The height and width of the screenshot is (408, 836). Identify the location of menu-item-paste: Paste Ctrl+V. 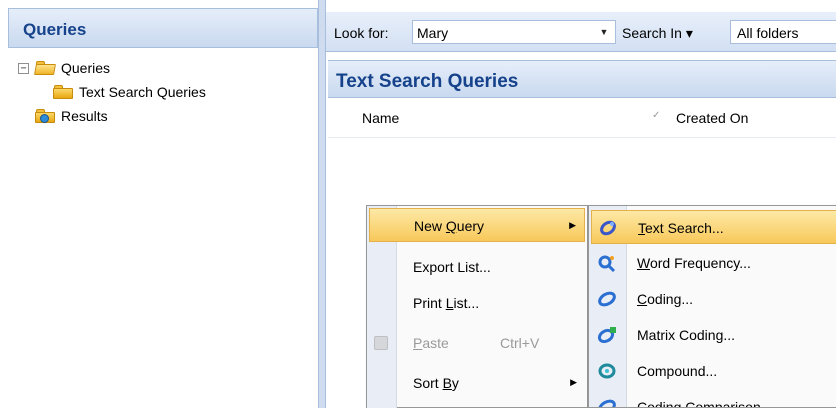
(477, 343).